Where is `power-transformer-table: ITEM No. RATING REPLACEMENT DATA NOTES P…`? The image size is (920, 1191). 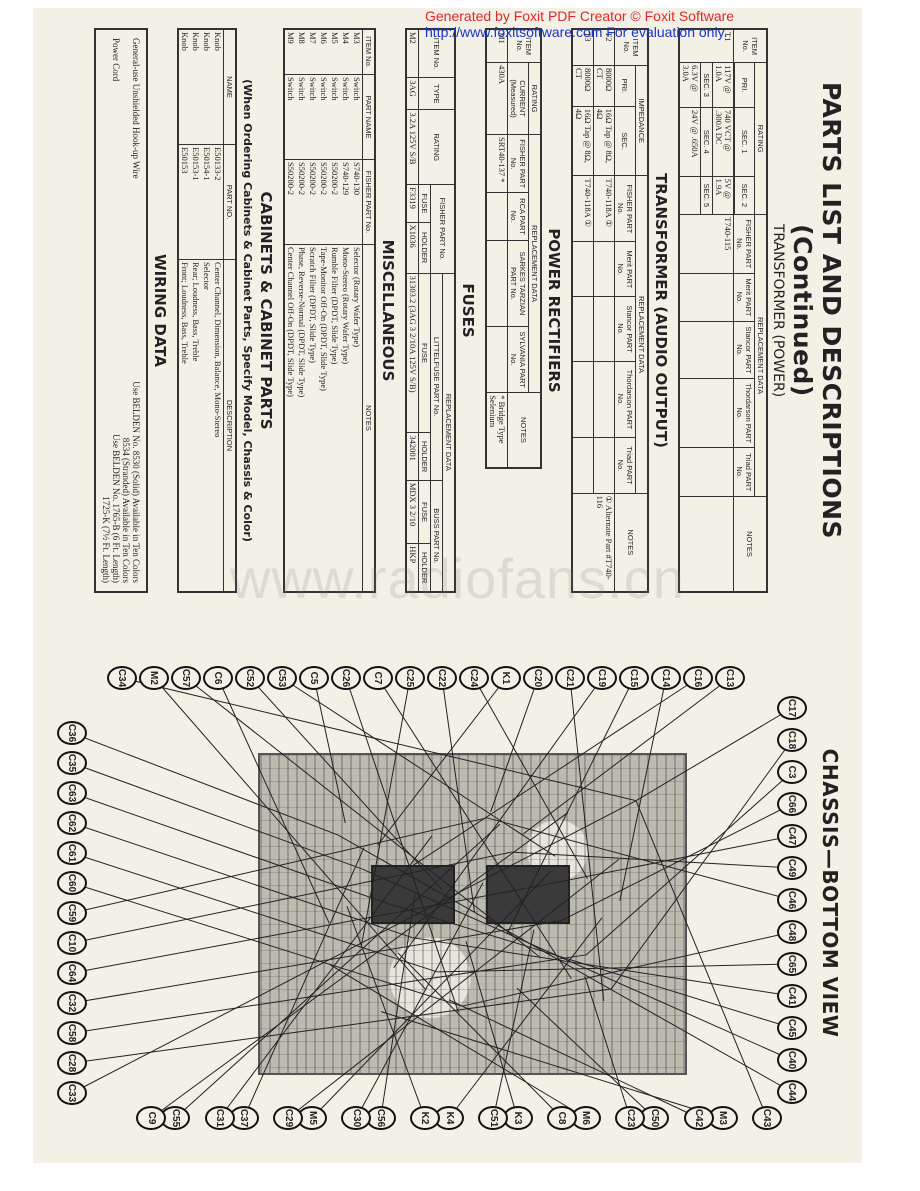
power-transformer-table: ITEM No. RATING REPLACEMENT DATA NOTES P… is located at coordinates (723, 310).